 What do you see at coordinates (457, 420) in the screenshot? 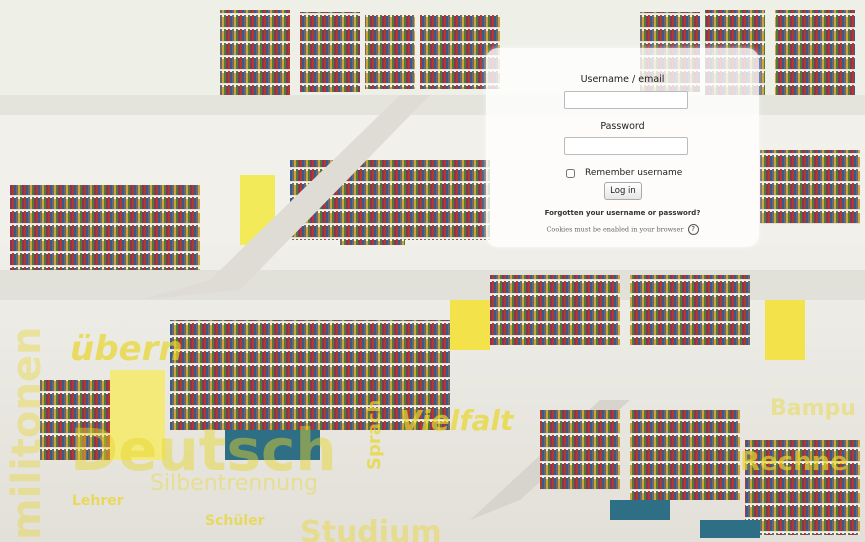
I see `svg-text: Vielfalt` at bounding box center [457, 420].